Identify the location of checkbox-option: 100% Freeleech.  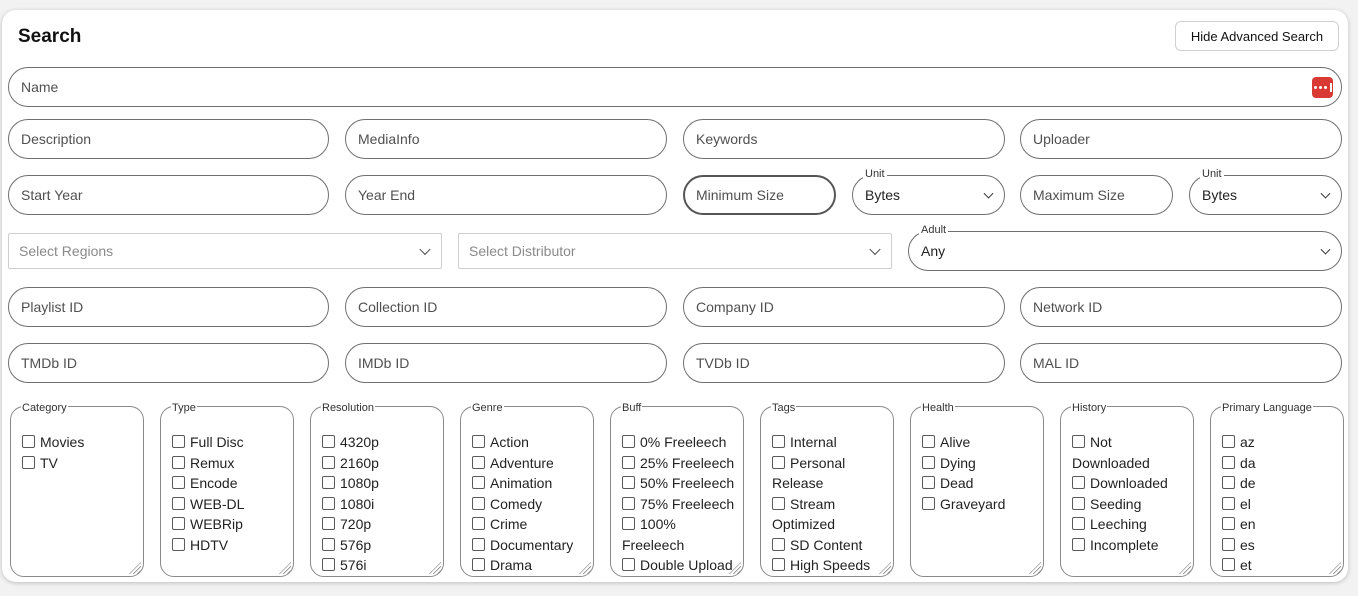
(679, 534).